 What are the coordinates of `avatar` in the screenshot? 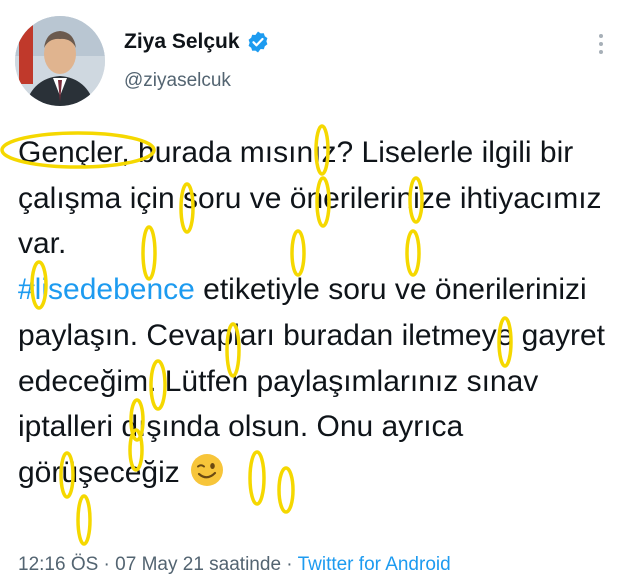 It's located at (60, 61).